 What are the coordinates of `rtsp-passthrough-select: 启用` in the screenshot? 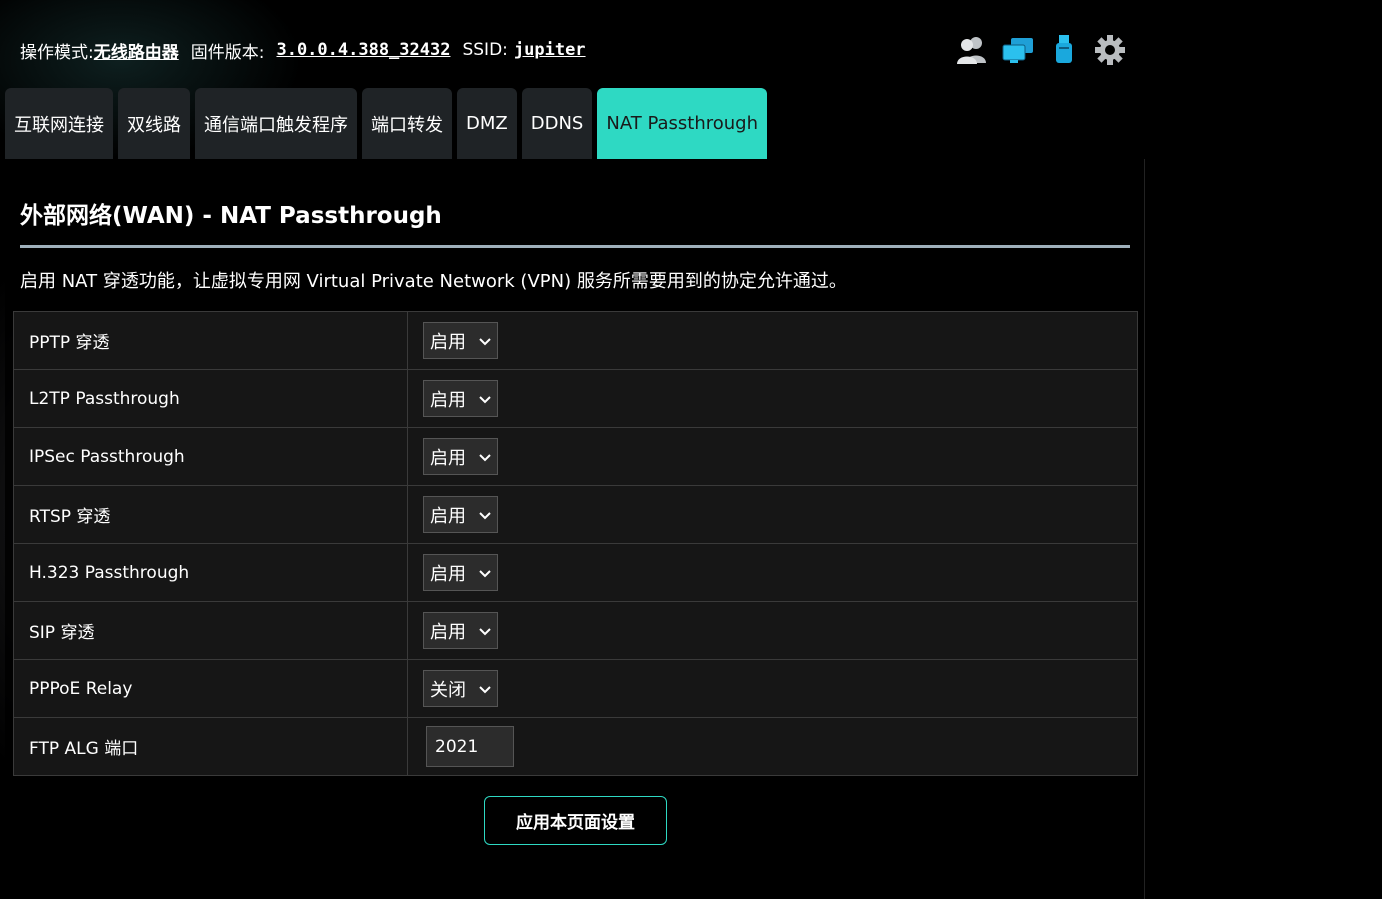 It's located at (460, 514).